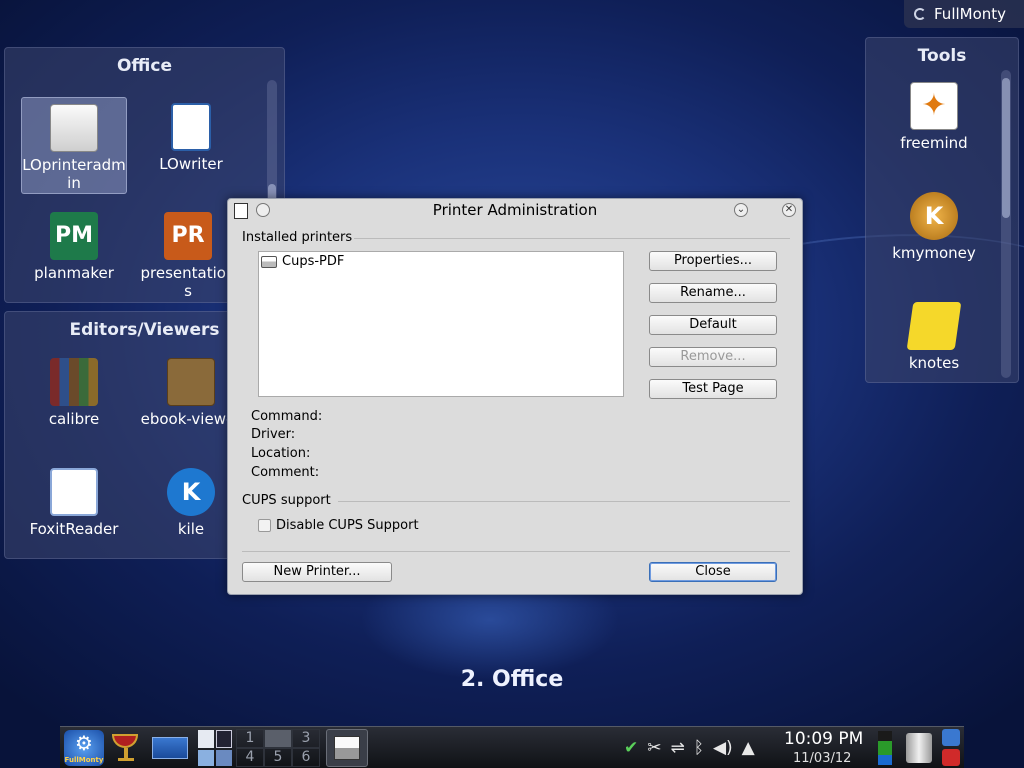  What do you see at coordinates (631, 748) in the screenshot?
I see `check-status-icon: ✔` at bounding box center [631, 748].